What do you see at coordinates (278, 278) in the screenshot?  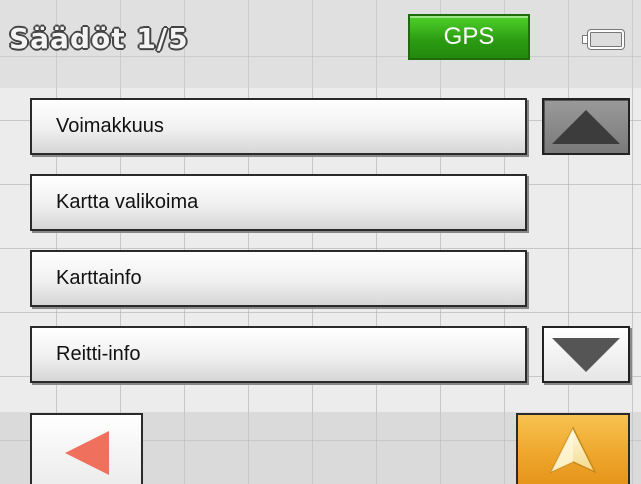 I see `menu-item-karttainfo: Karttainfo` at bounding box center [278, 278].